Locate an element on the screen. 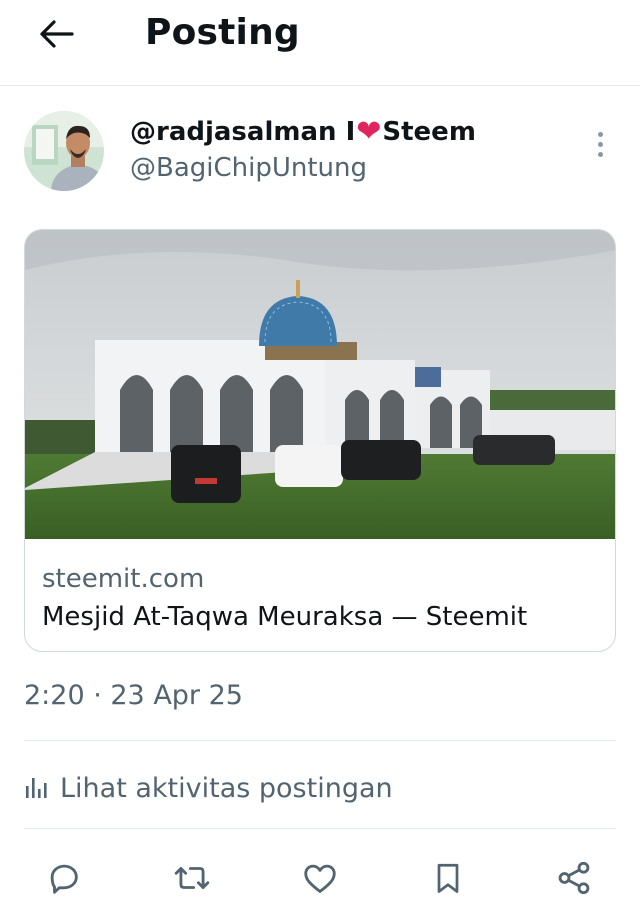 This screenshot has width=640, height=915. action-bar is located at coordinates (320, 878).